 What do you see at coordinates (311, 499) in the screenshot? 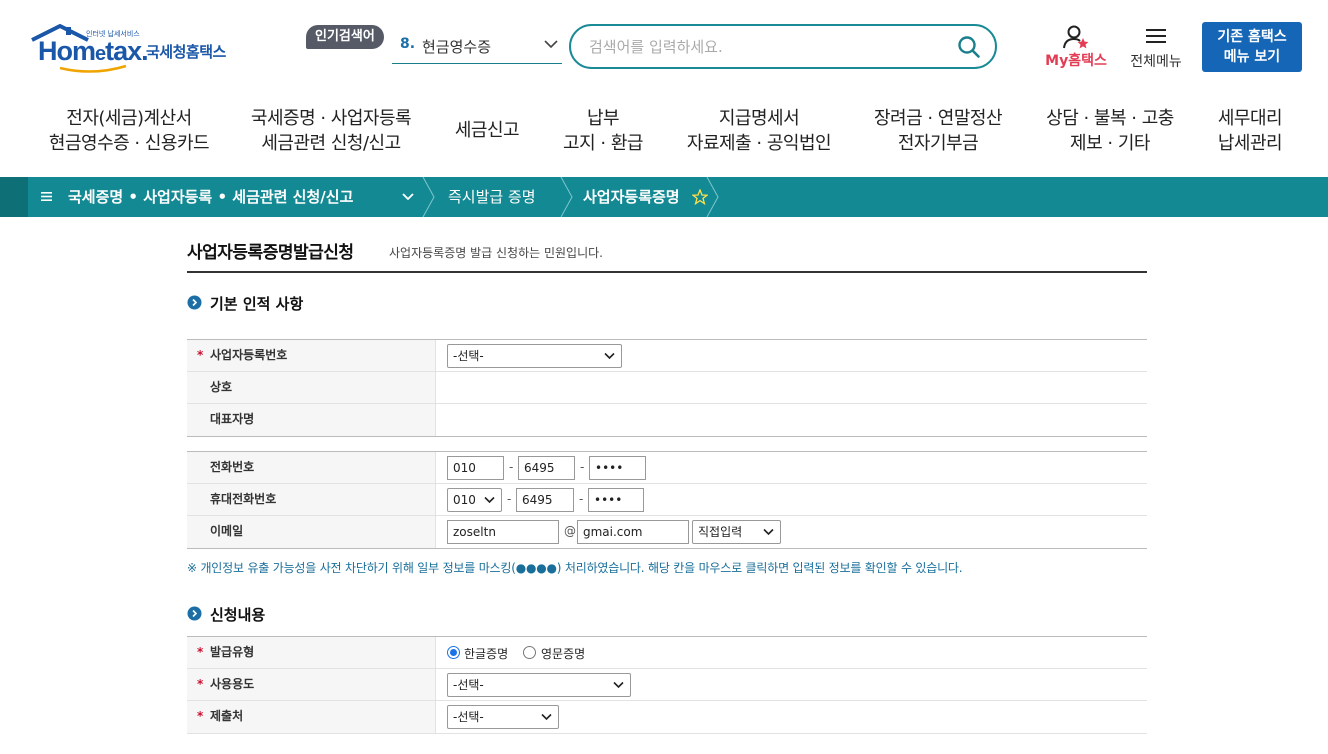
I see `mobile-label: 휴대전화번호` at bounding box center [311, 499].